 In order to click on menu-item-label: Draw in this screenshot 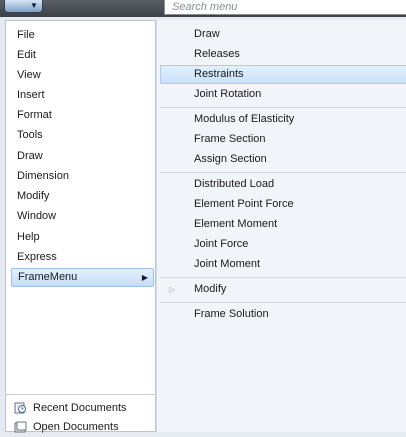, I will do `click(30, 156)`.